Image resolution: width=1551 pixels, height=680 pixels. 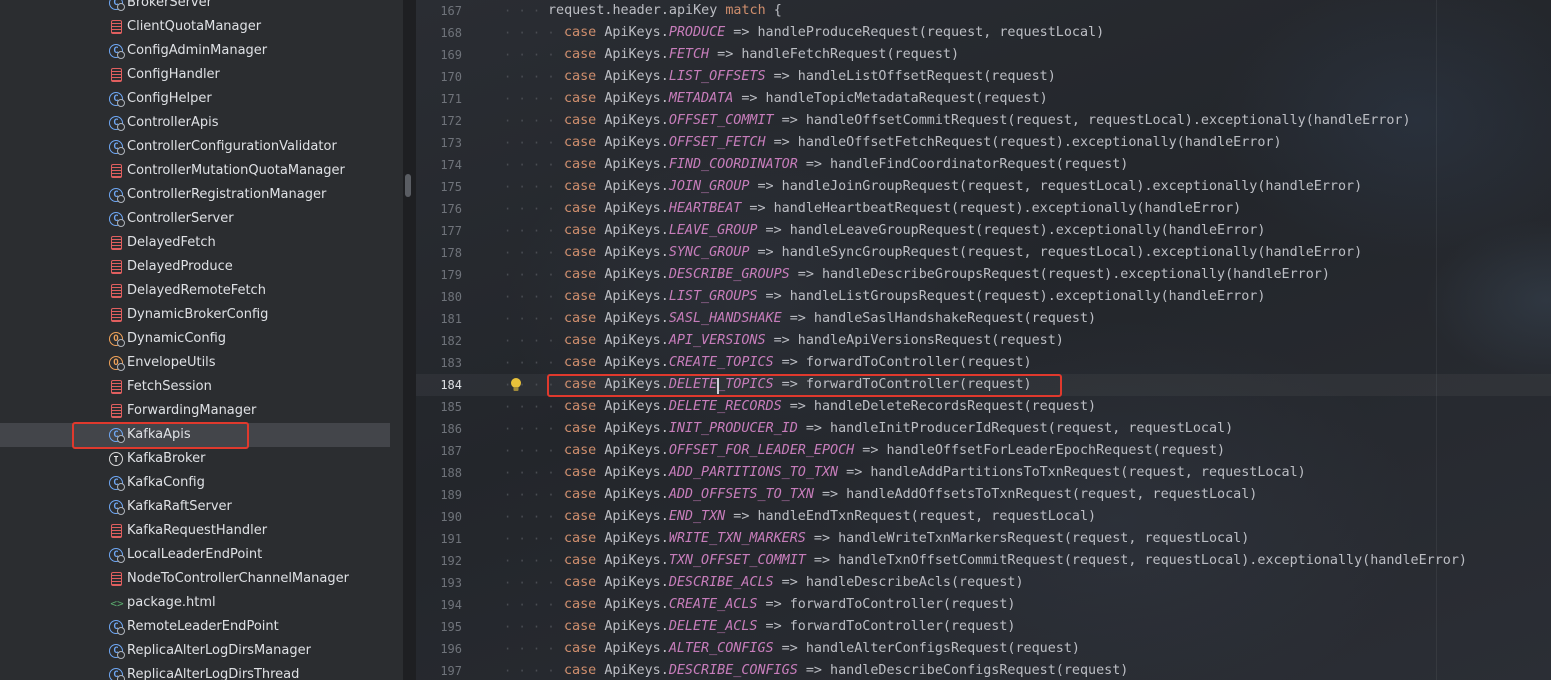 What do you see at coordinates (173, 122) in the screenshot?
I see `tree-item-label: ControllerApis` at bounding box center [173, 122].